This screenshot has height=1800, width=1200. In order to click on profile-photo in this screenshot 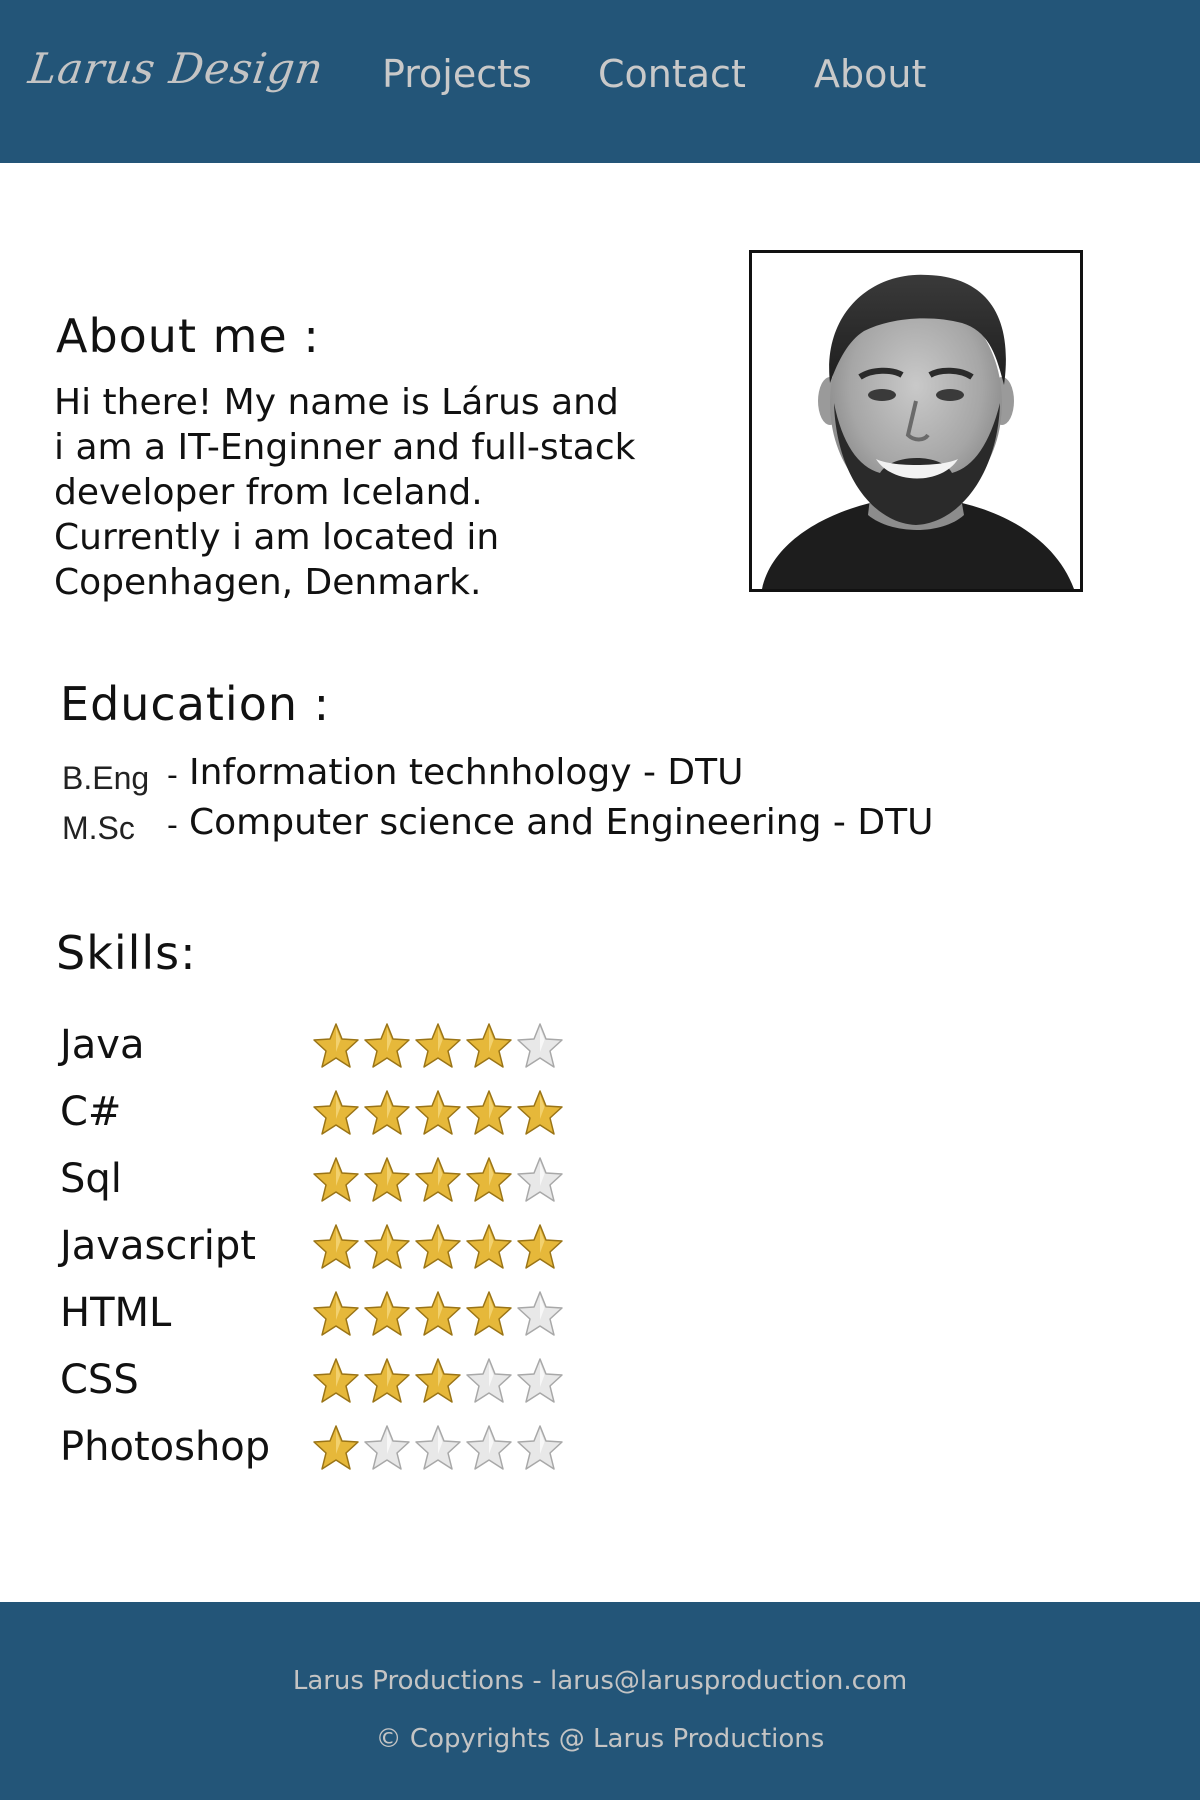, I will do `click(916, 421)`.